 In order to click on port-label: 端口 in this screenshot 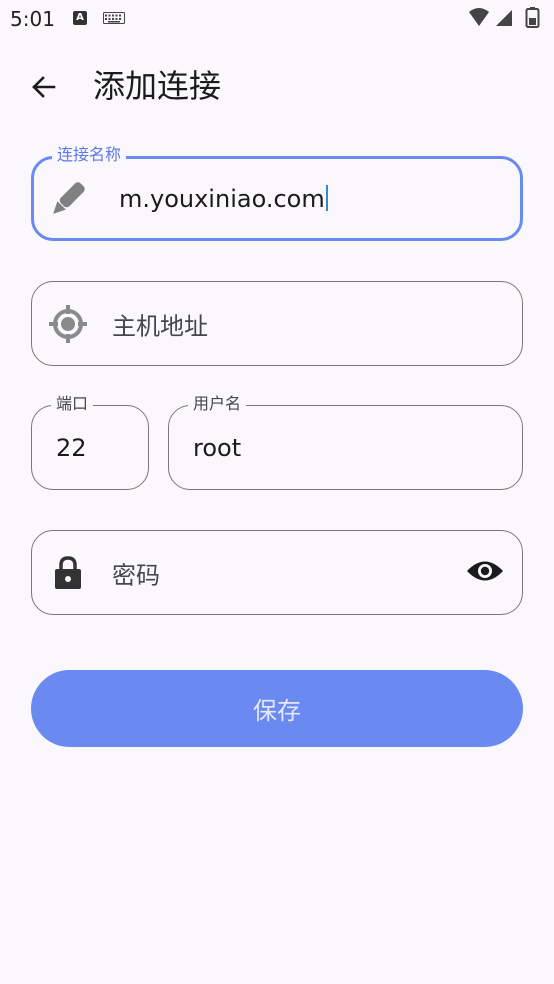, I will do `click(72, 404)`.